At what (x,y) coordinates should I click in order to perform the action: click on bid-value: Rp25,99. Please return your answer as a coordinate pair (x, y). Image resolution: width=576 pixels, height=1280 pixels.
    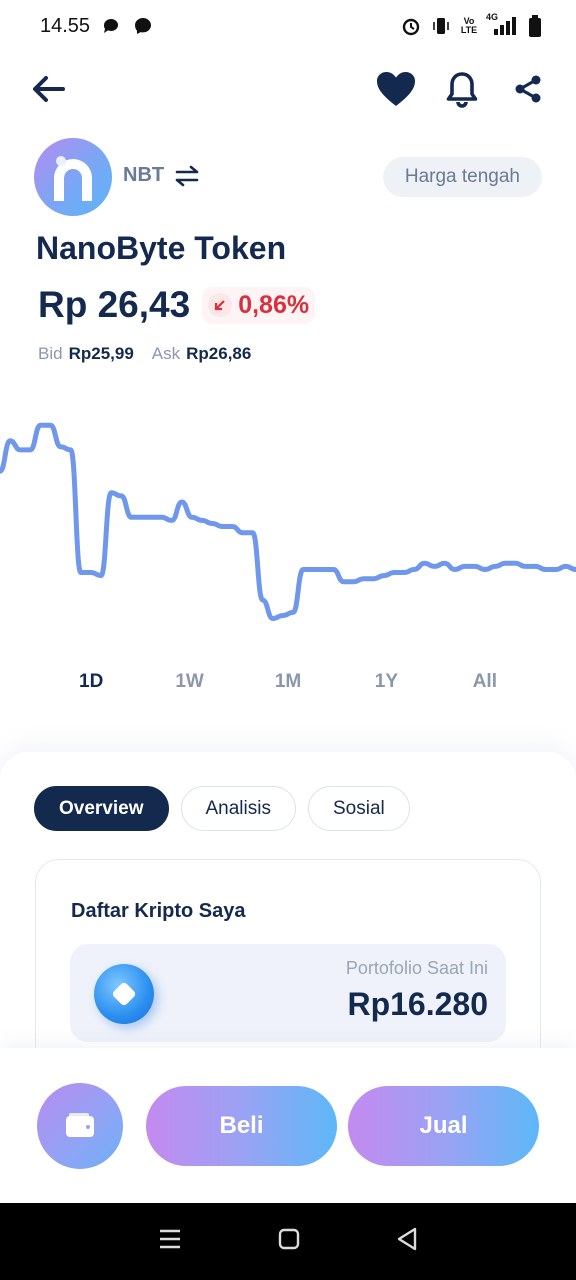
    Looking at the image, I should click on (101, 353).